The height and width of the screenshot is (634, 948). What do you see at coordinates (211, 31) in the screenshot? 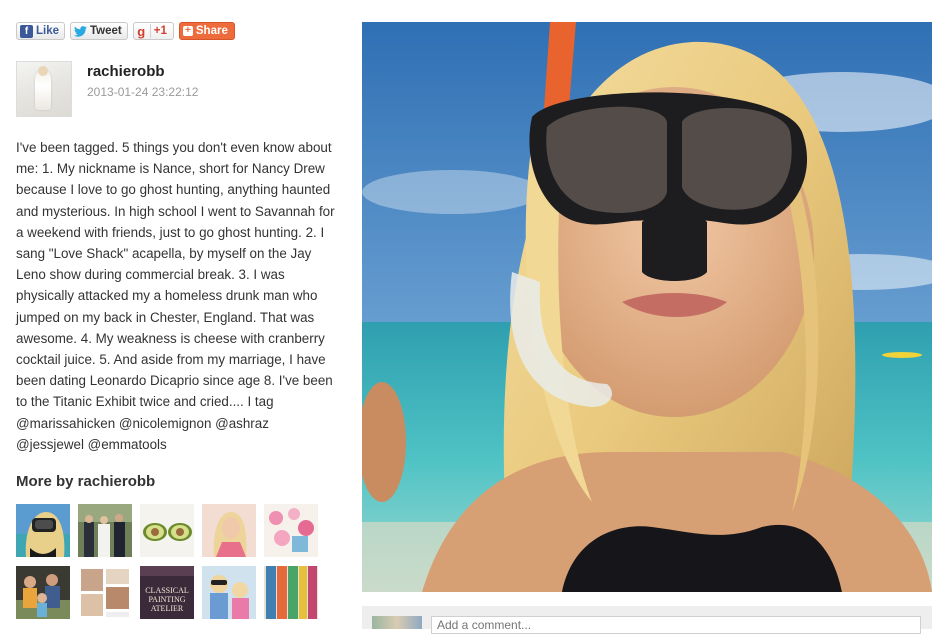
I see `share-label: Share` at bounding box center [211, 31].